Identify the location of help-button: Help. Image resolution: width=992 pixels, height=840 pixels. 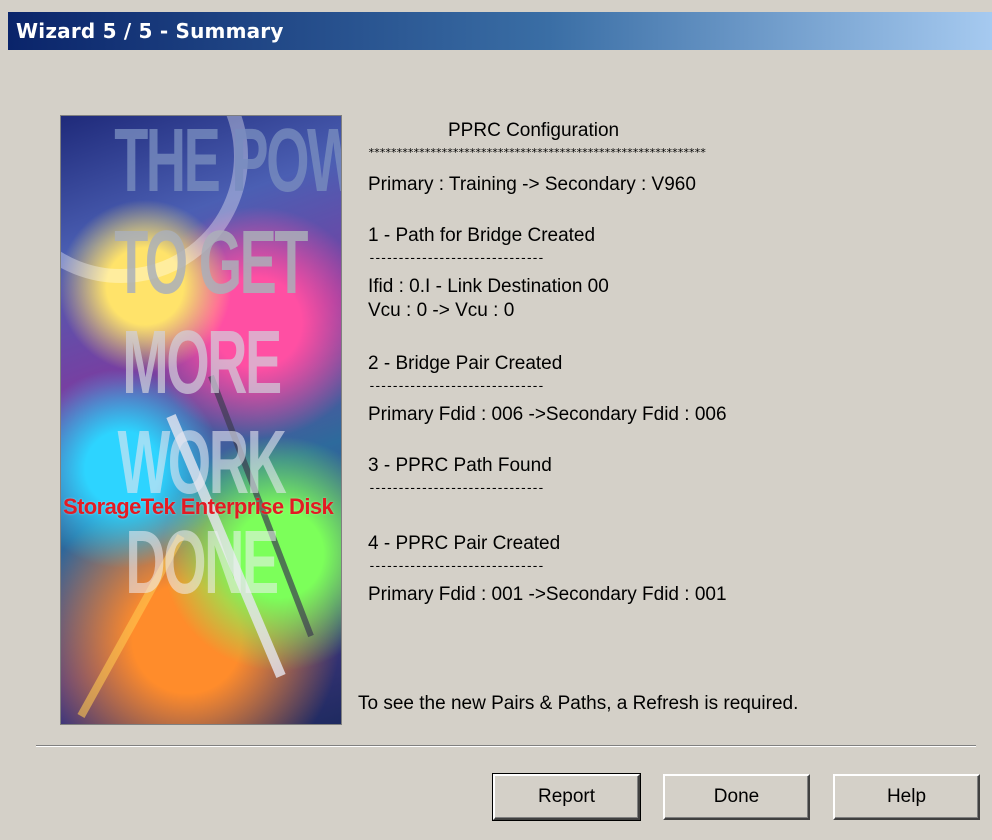
(906, 797).